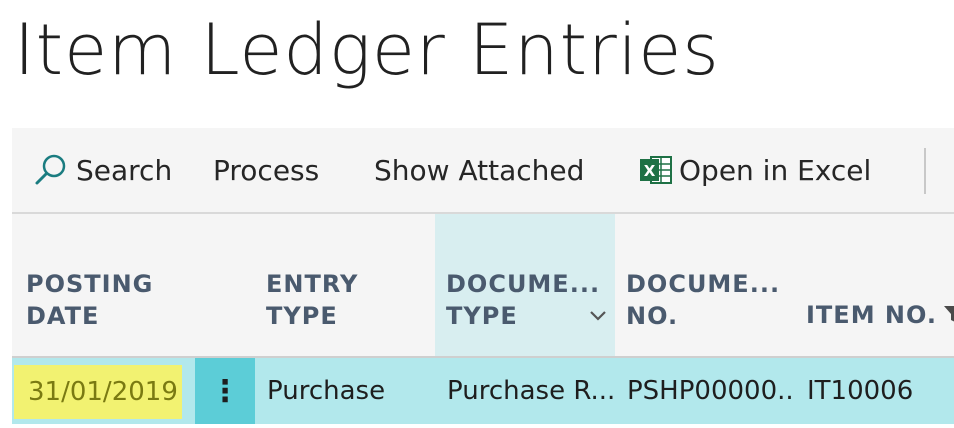  I want to click on column-header-document-no-line2: NO., so click(652, 316).